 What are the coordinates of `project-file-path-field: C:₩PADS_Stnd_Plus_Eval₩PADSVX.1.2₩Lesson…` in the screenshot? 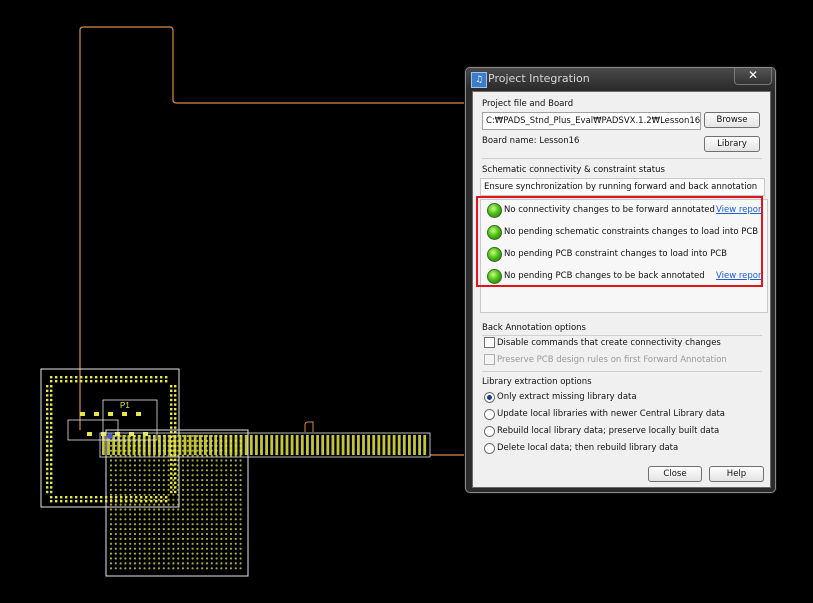 It's located at (591, 121).